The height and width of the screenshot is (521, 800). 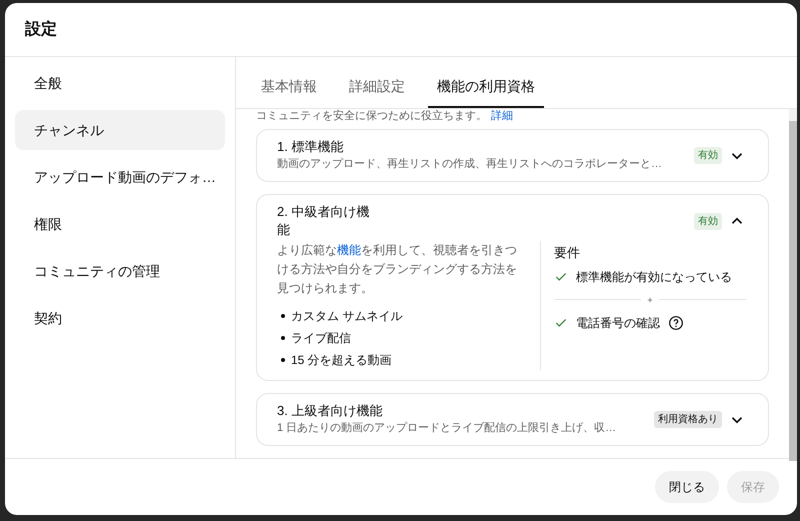 What do you see at coordinates (120, 83) in the screenshot?
I see `sidebar-item: 全般` at bounding box center [120, 83].